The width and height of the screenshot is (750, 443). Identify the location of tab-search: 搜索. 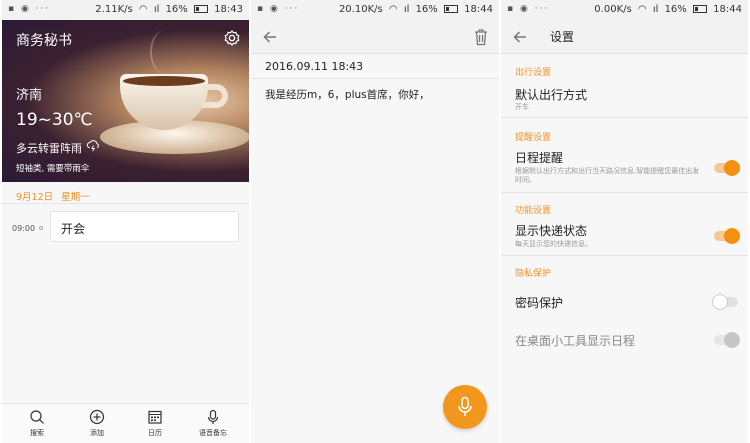
(37, 423).